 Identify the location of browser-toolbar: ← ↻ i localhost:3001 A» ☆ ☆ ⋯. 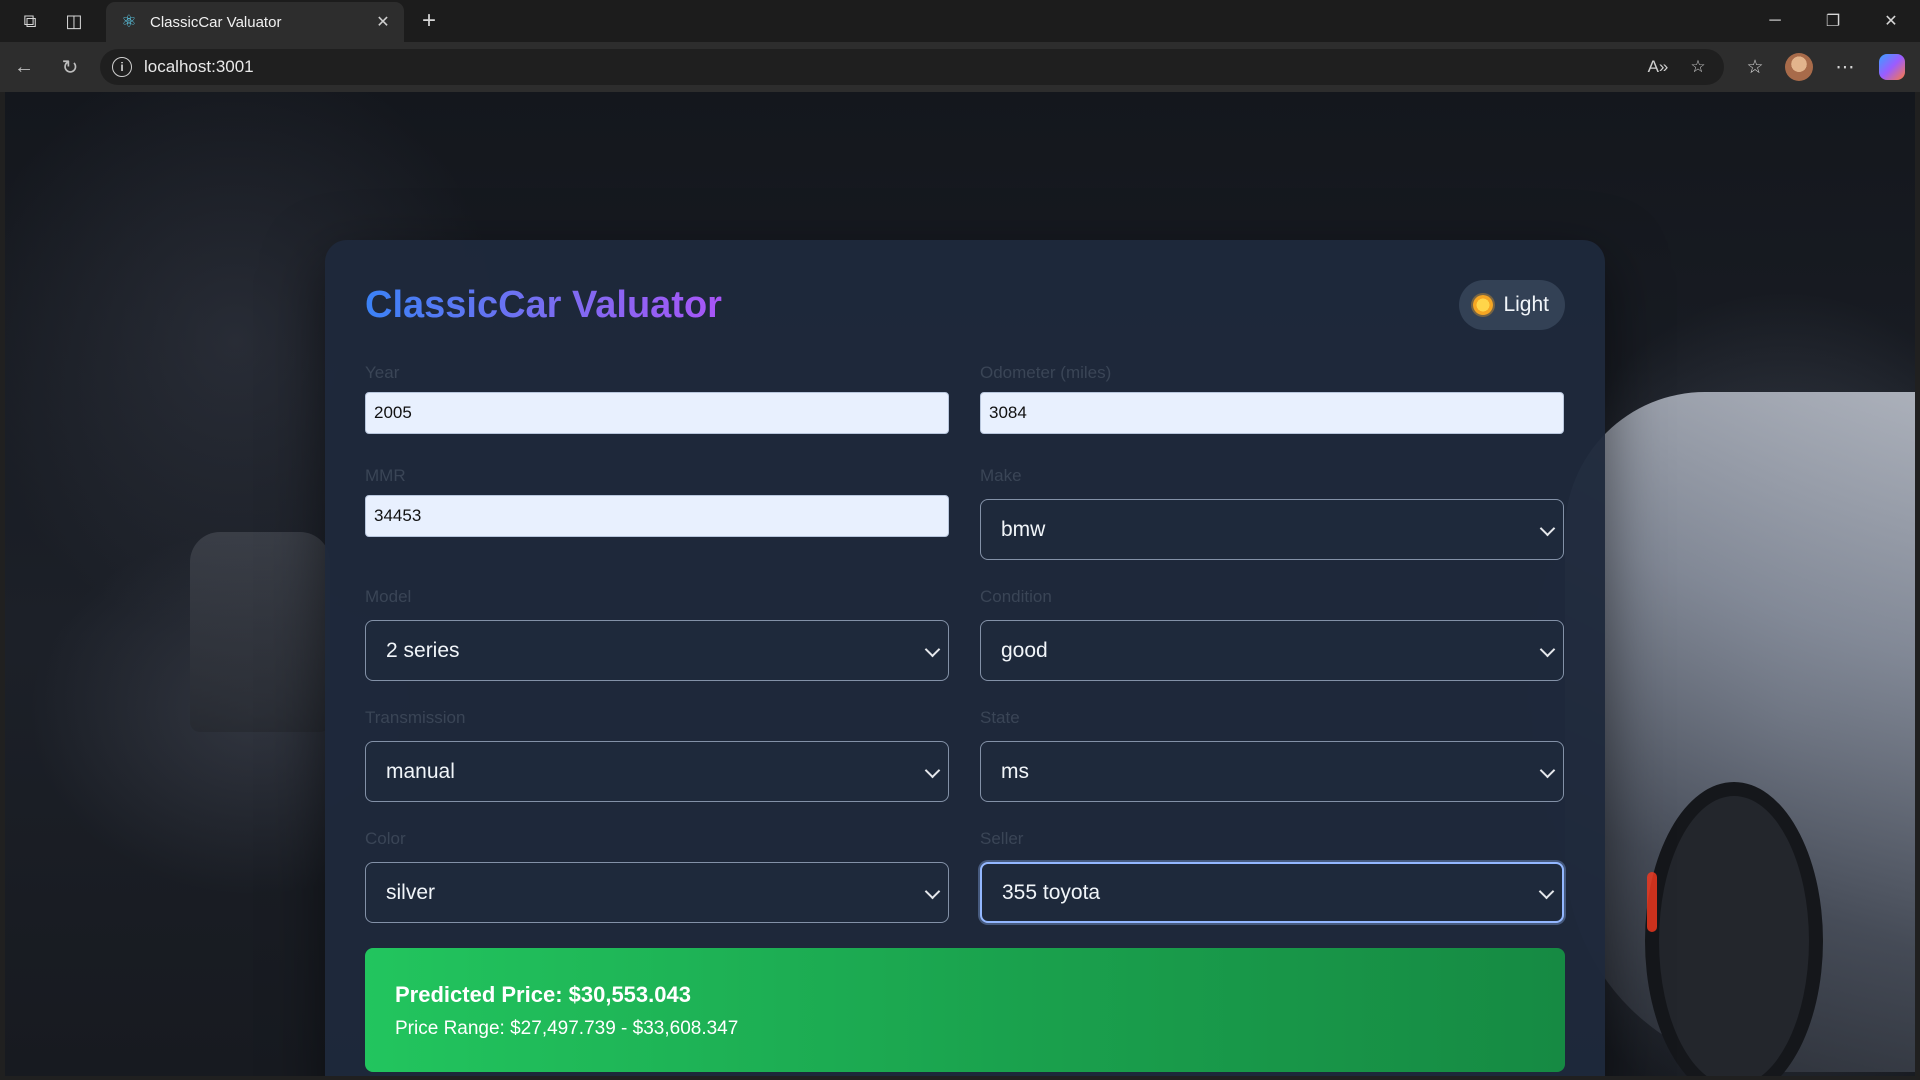
(960, 67).